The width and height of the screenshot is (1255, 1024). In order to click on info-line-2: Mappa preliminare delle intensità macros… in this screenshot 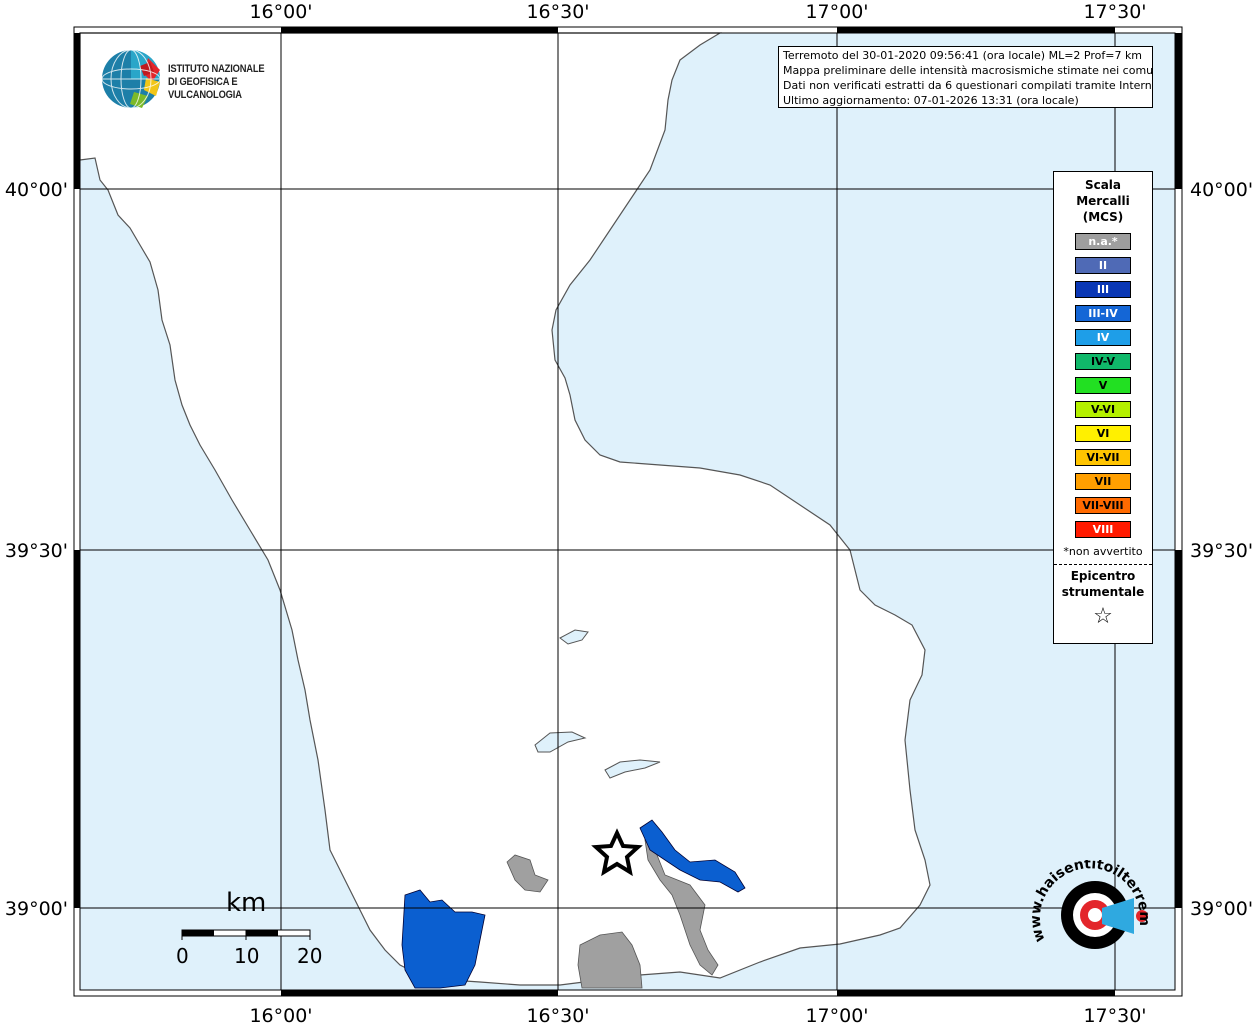, I will do `click(968, 70)`.